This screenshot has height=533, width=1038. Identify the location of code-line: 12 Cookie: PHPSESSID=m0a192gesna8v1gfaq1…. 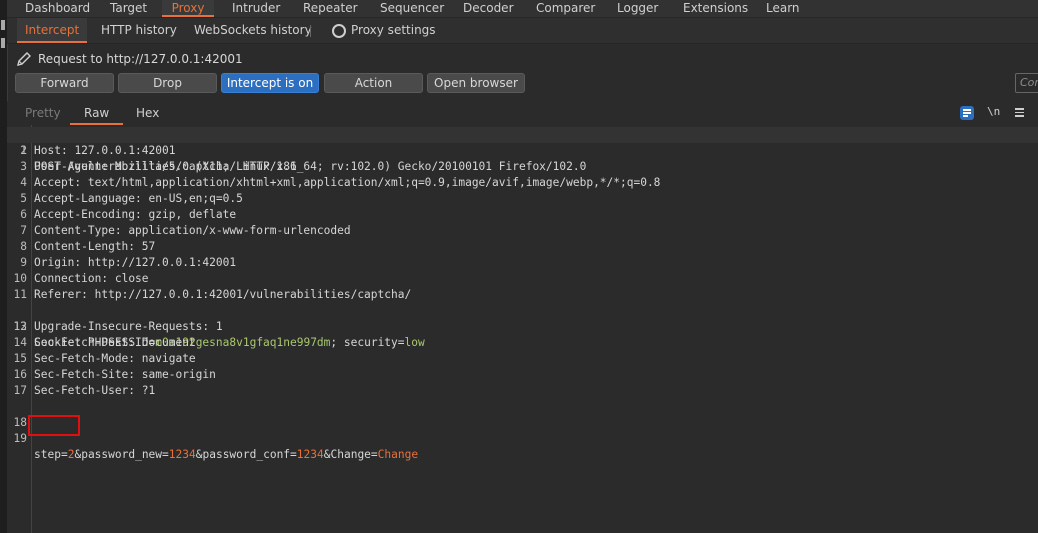
(219, 334).